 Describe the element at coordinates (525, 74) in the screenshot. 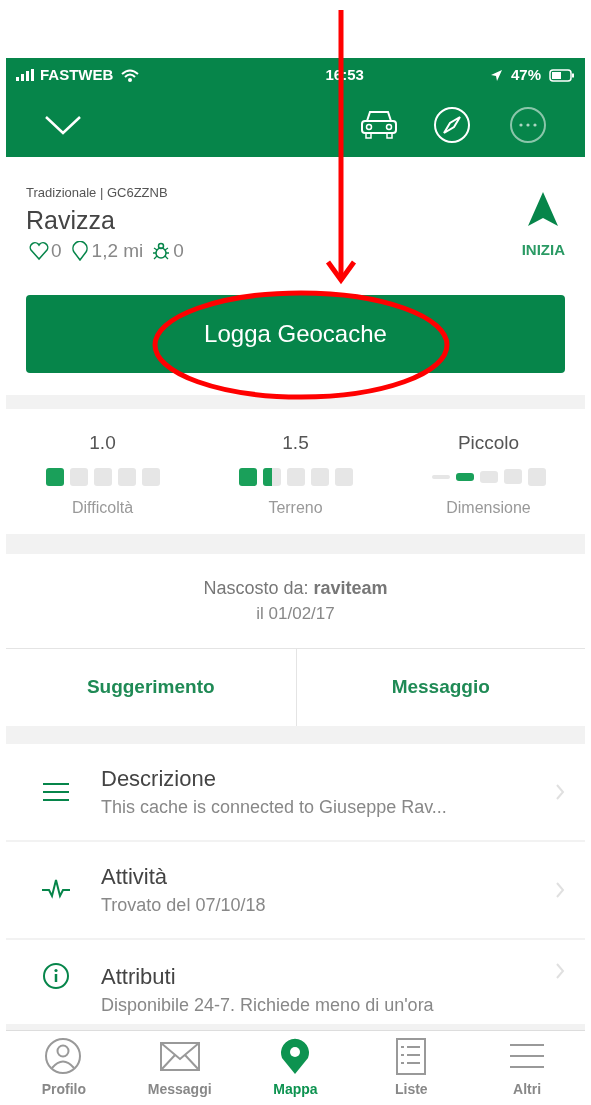

I see `battery-percent: 47%` at that location.